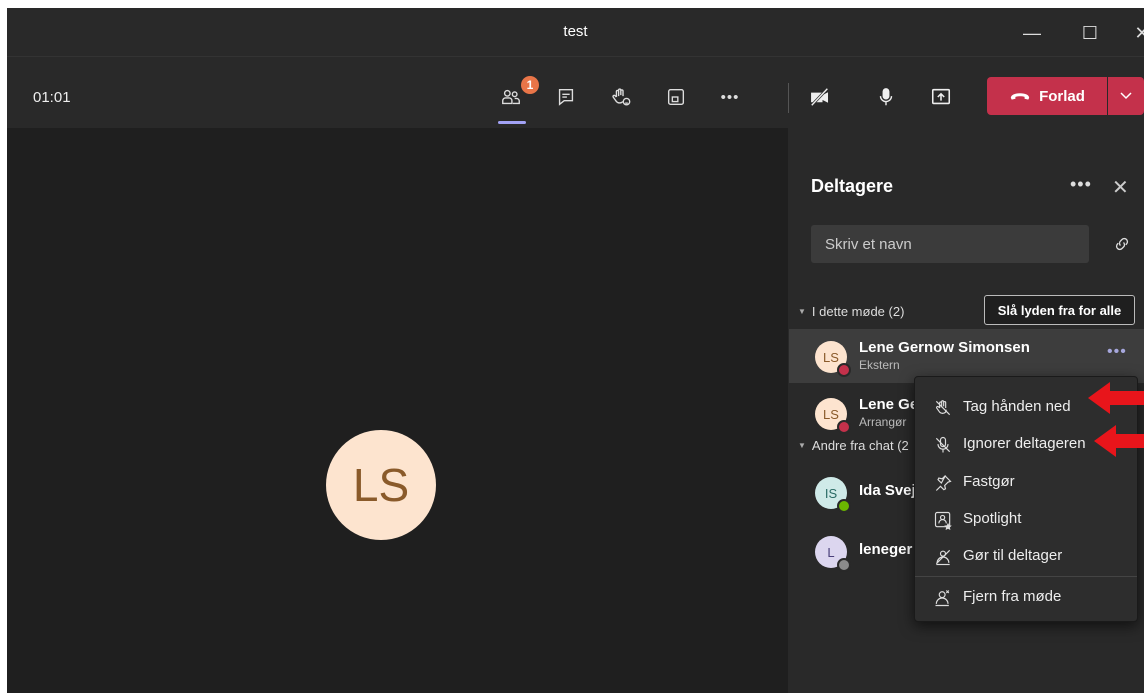  Describe the element at coordinates (852, 186) in the screenshot. I see `panel-title: Deltagere` at that location.